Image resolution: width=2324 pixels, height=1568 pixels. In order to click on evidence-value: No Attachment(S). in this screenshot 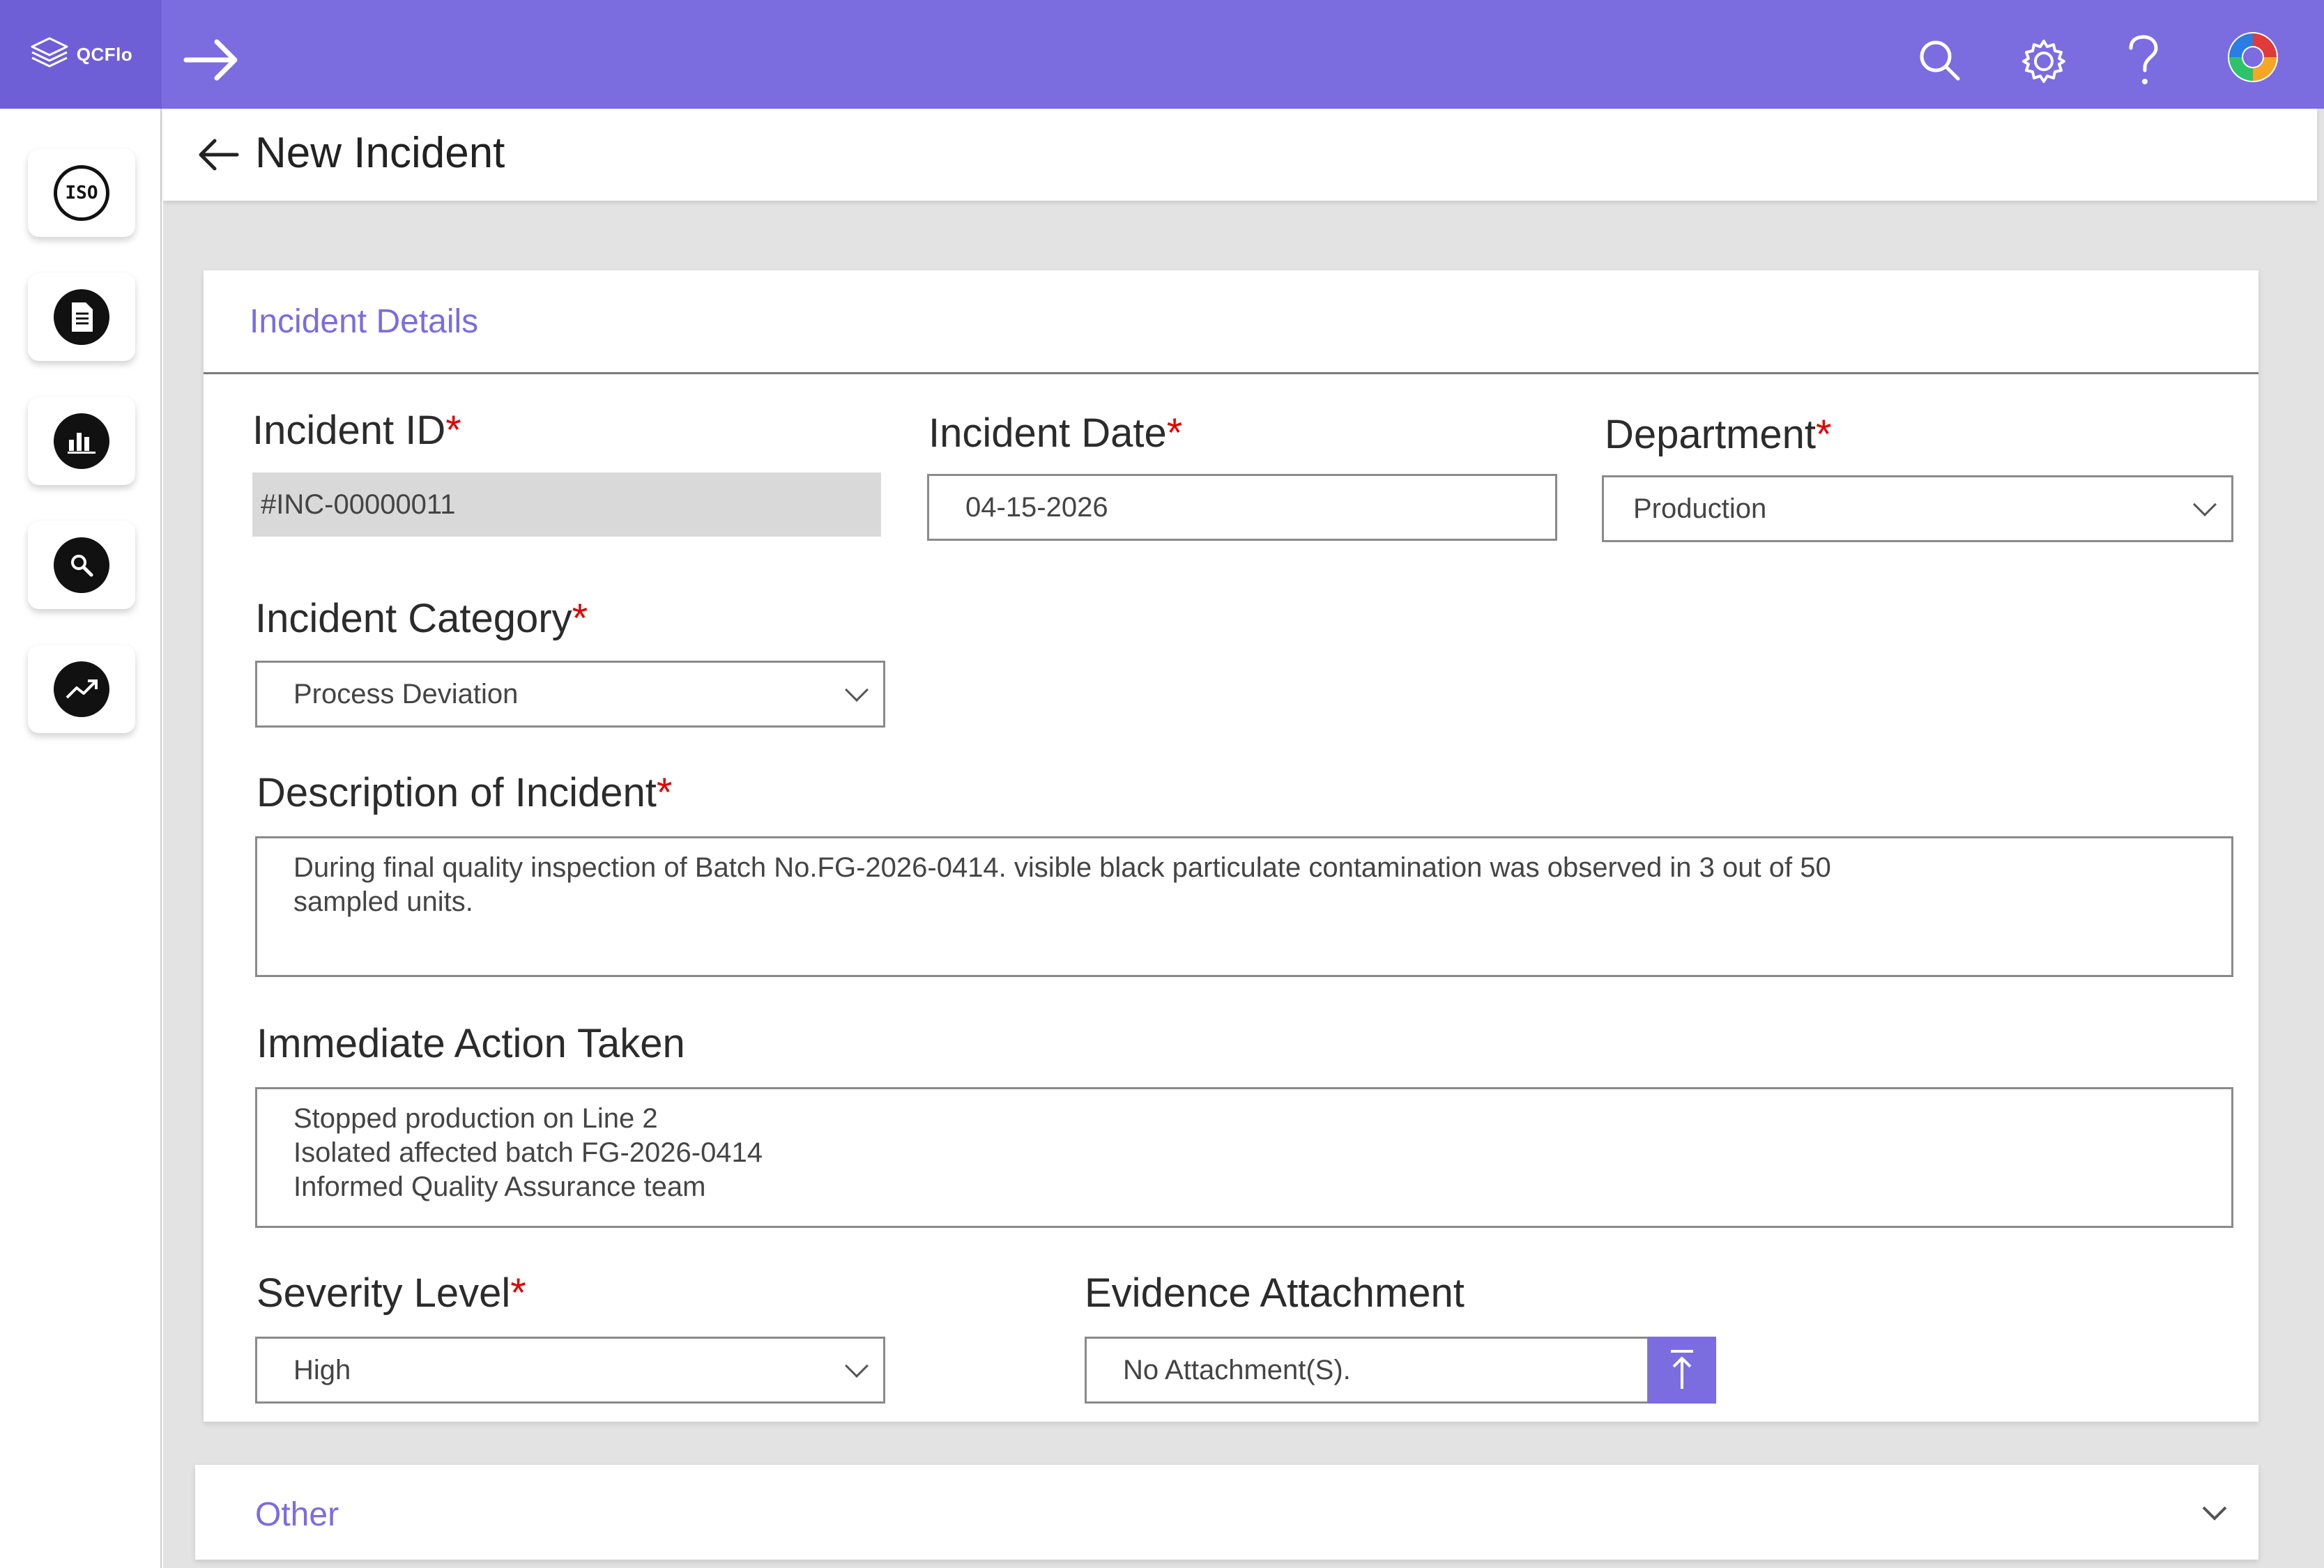, I will do `click(1237, 1369)`.